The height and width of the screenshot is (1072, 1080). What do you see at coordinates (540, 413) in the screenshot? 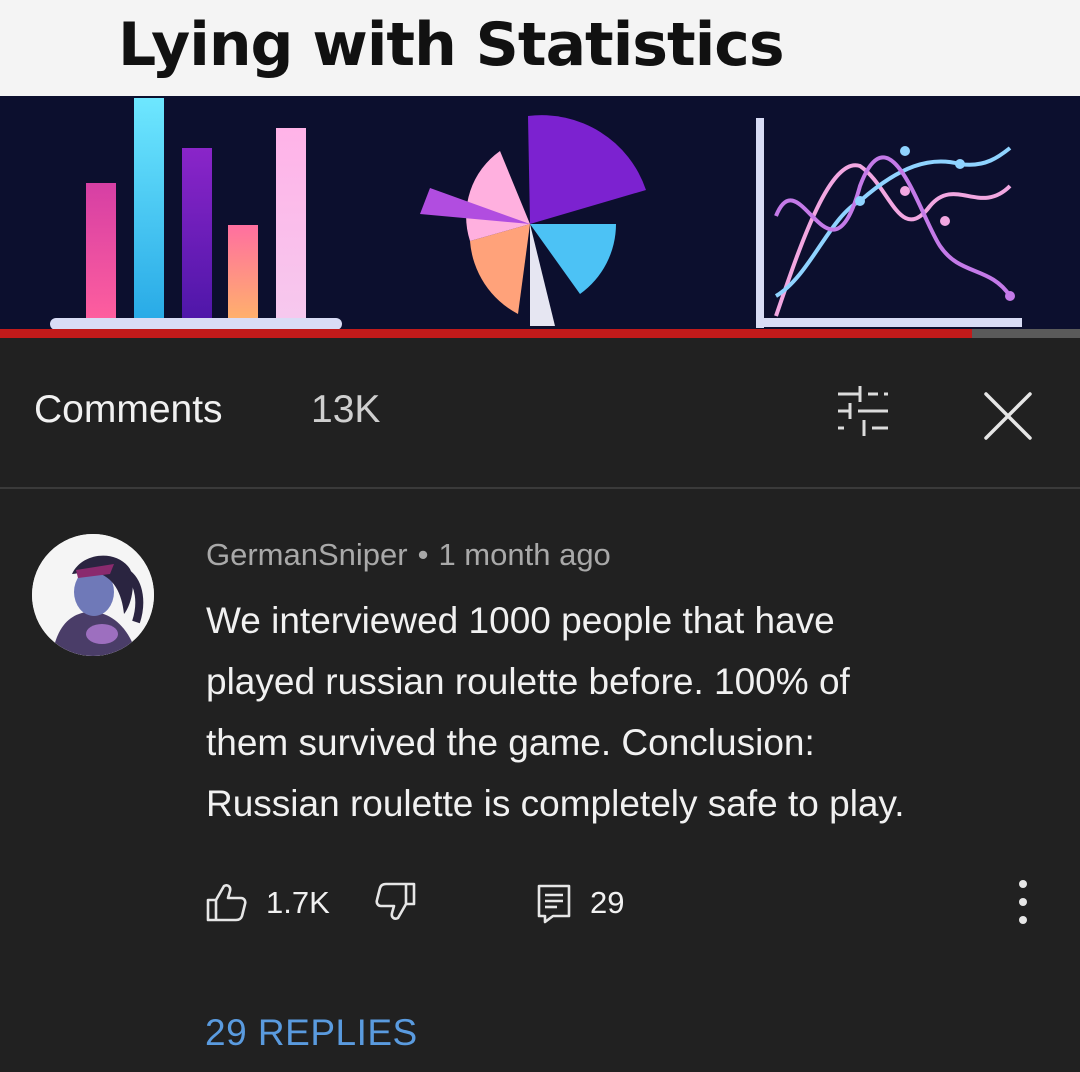
I see `comments-header: Comments 13K` at bounding box center [540, 413].